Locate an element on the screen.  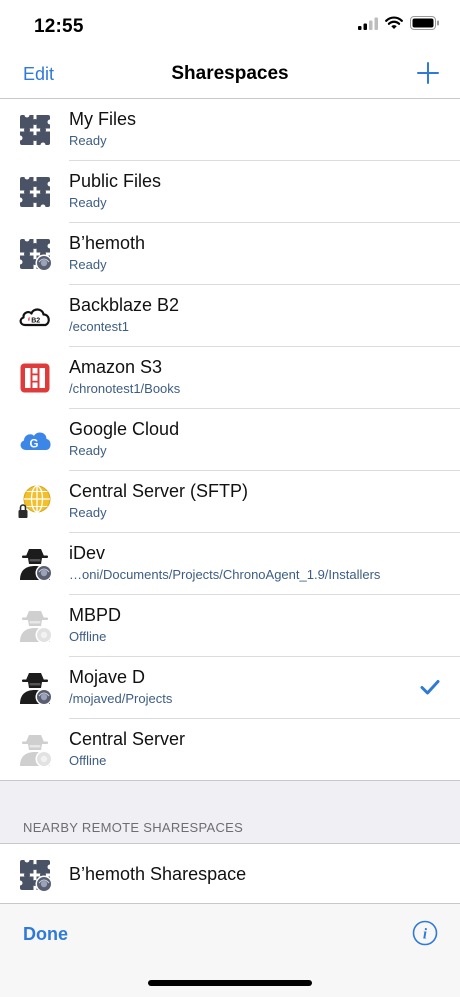
info-icon: i is located at coordinates (425, 933).